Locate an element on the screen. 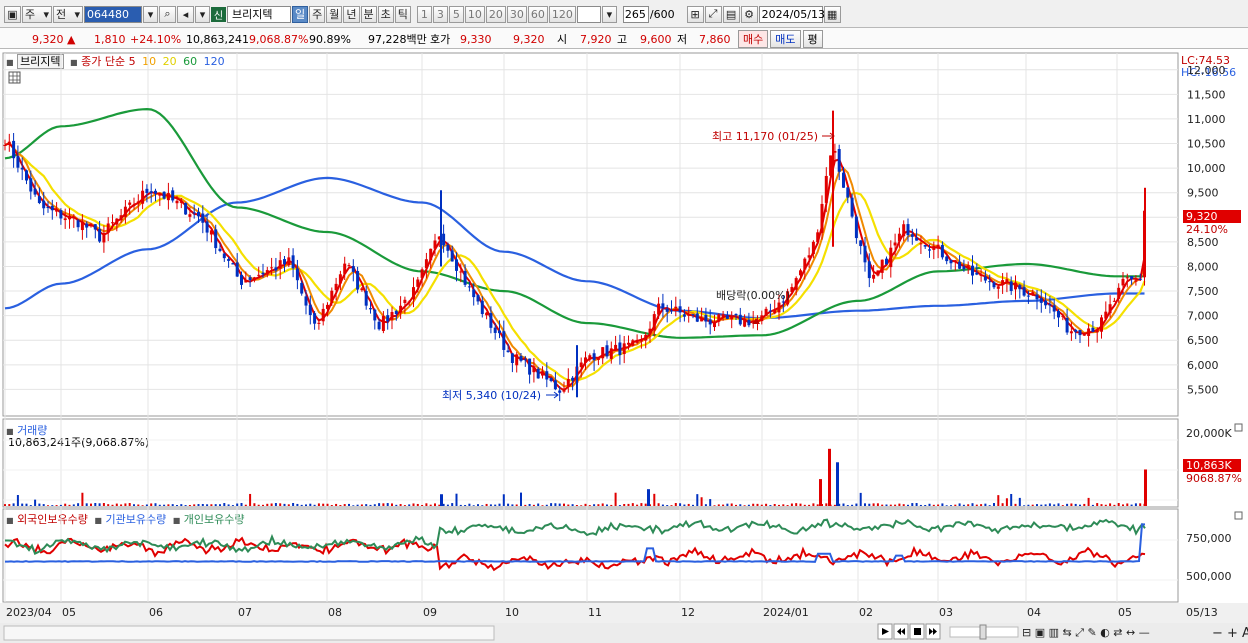 The width and height of the screenshot is (1248, 643). tick-custom-input is located at coordinates (588, 14).